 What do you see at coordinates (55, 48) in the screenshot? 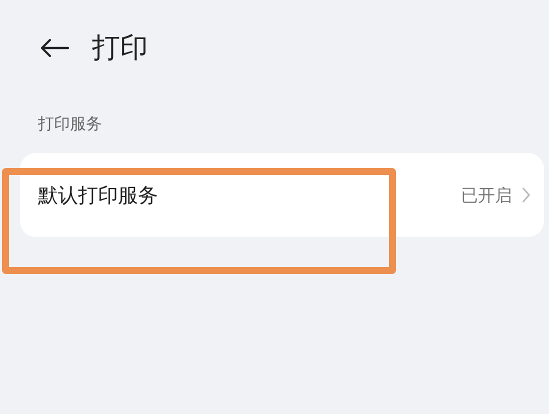
I see `back-icon` at bounding box center [55, 48].